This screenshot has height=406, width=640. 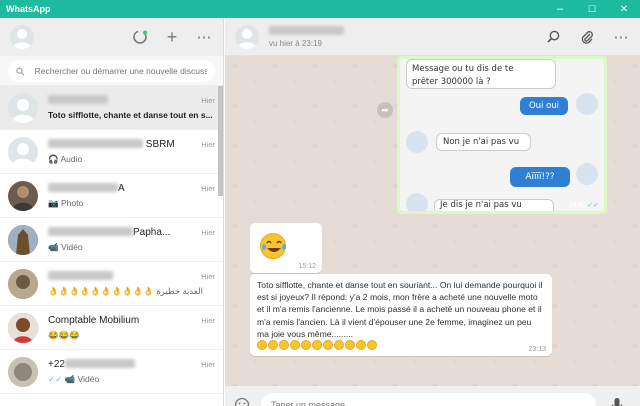 What do you see at coordinates (624, 9) in the screenshot?
I see `close-button: ✕` at bounding box center [624, 9].